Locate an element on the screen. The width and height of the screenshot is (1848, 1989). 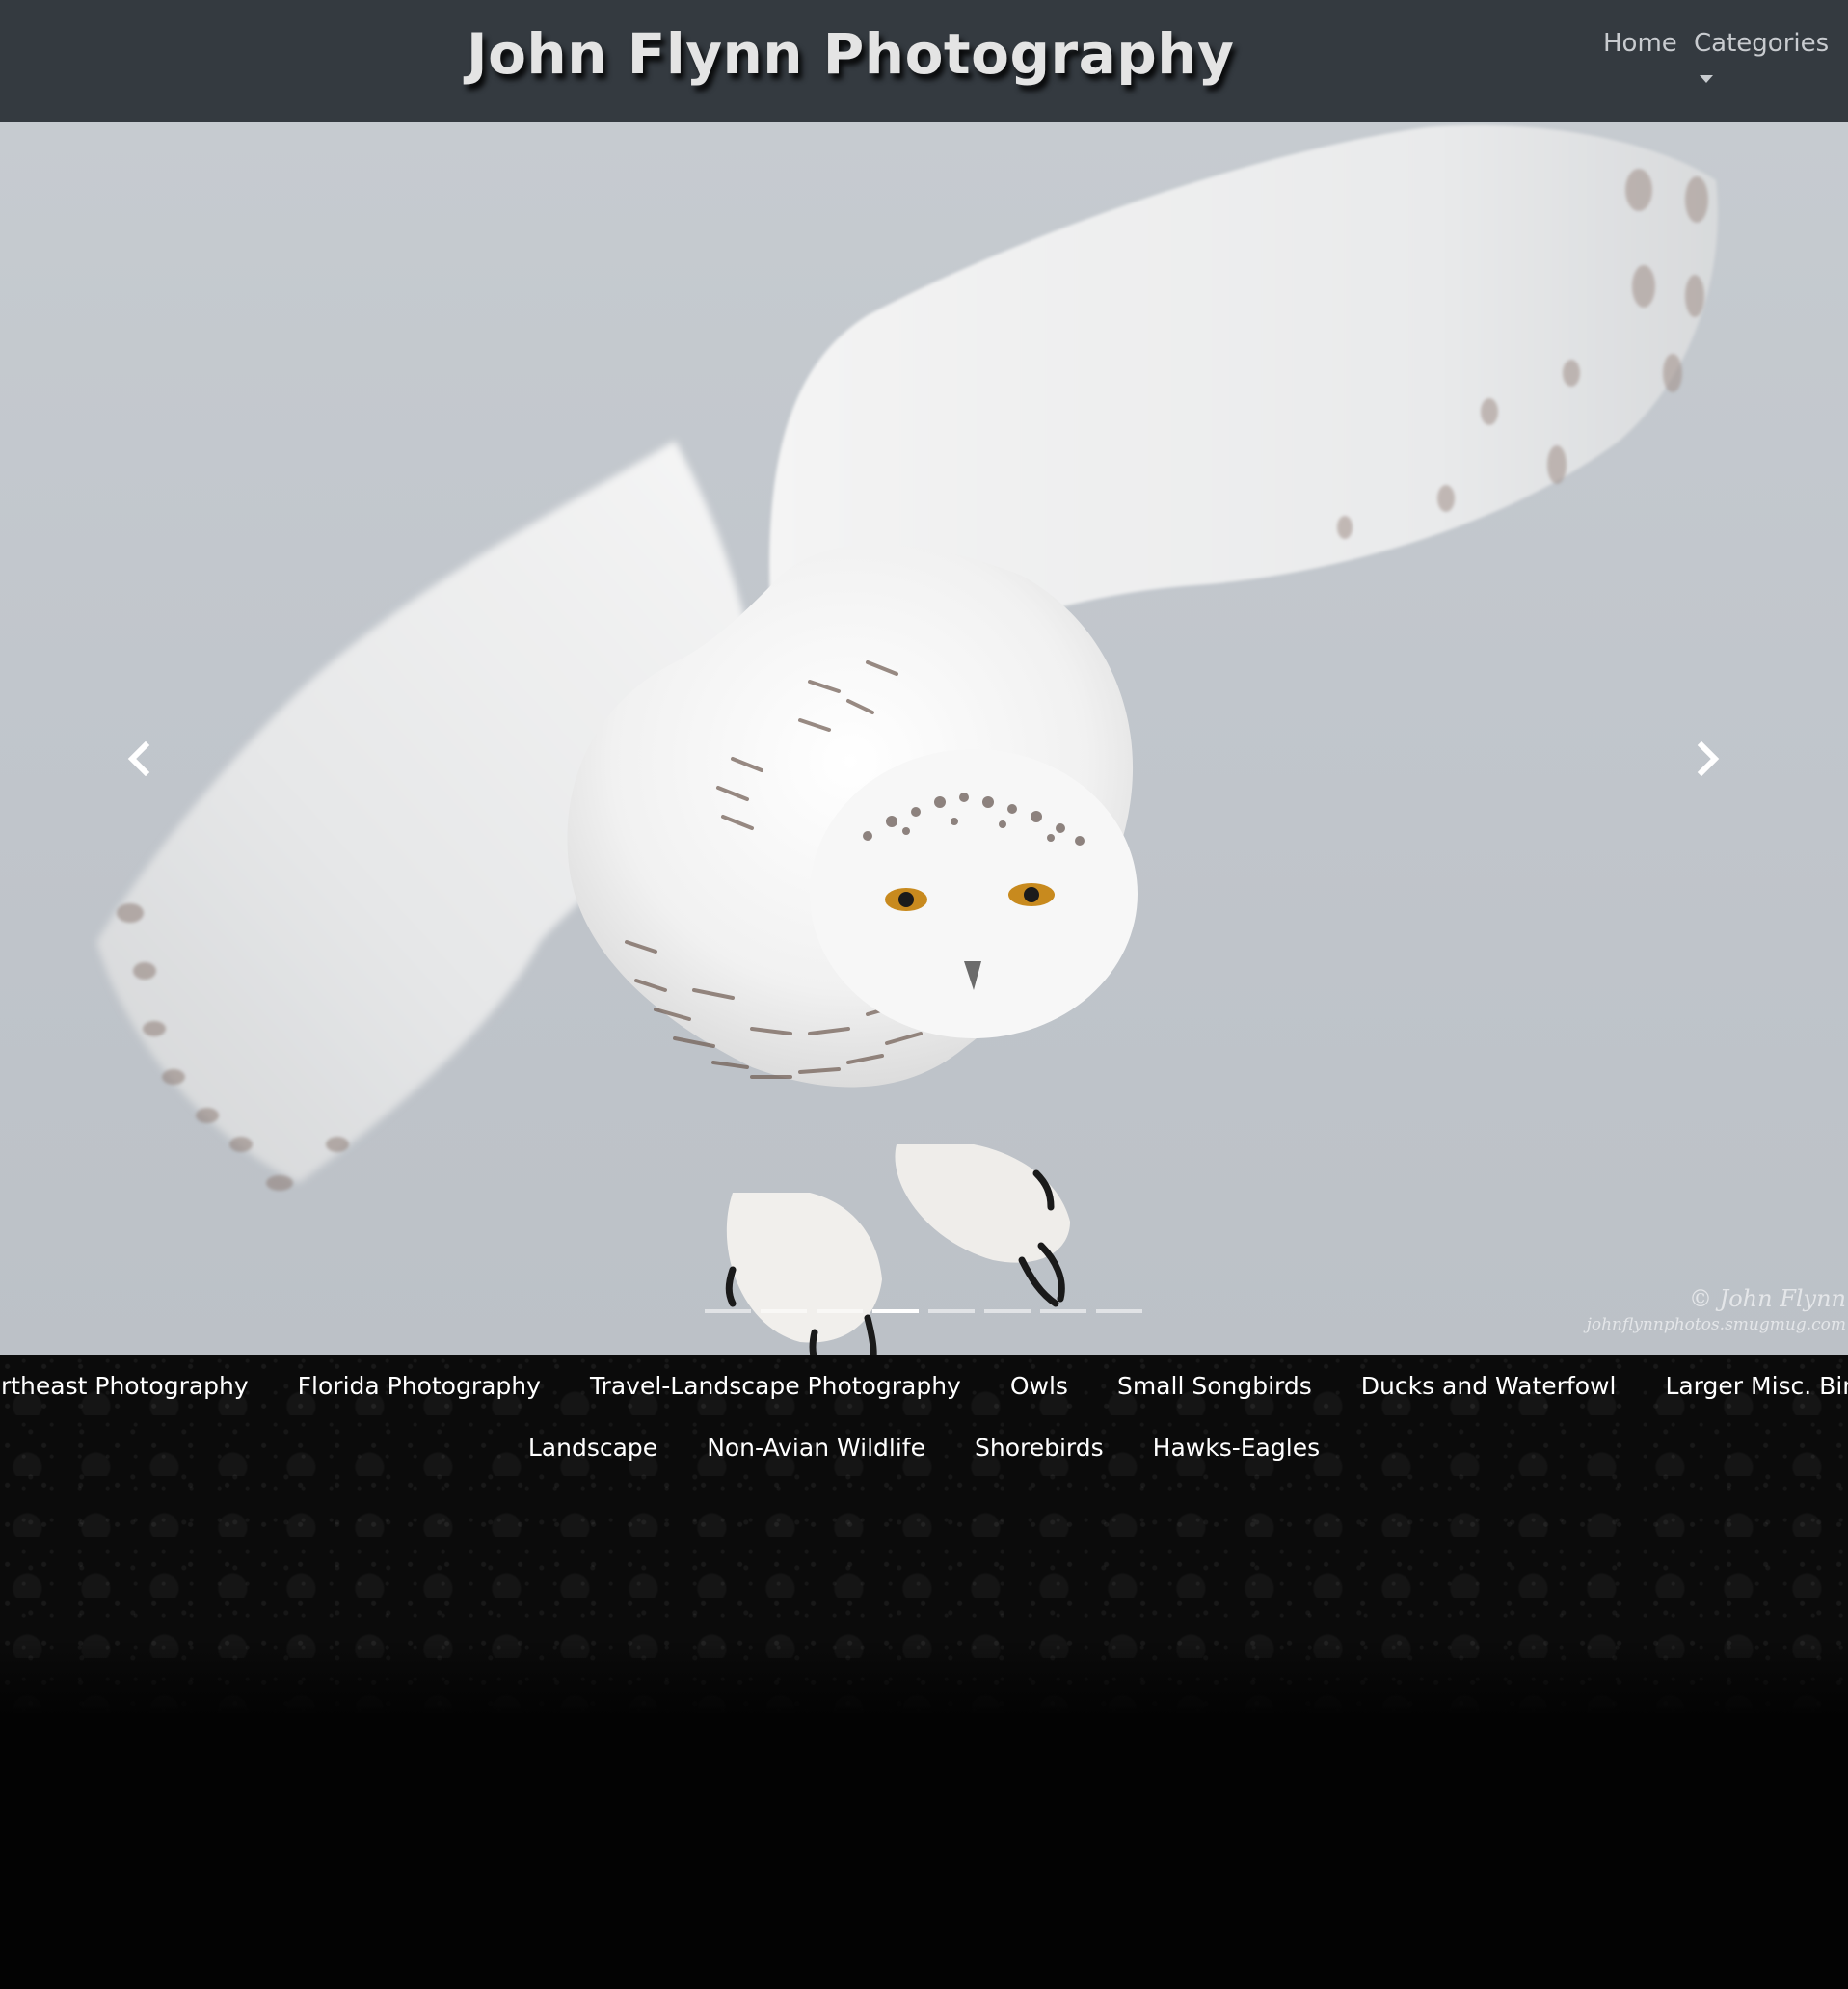
chevron-left-icon is located at coordinates (139, 758).